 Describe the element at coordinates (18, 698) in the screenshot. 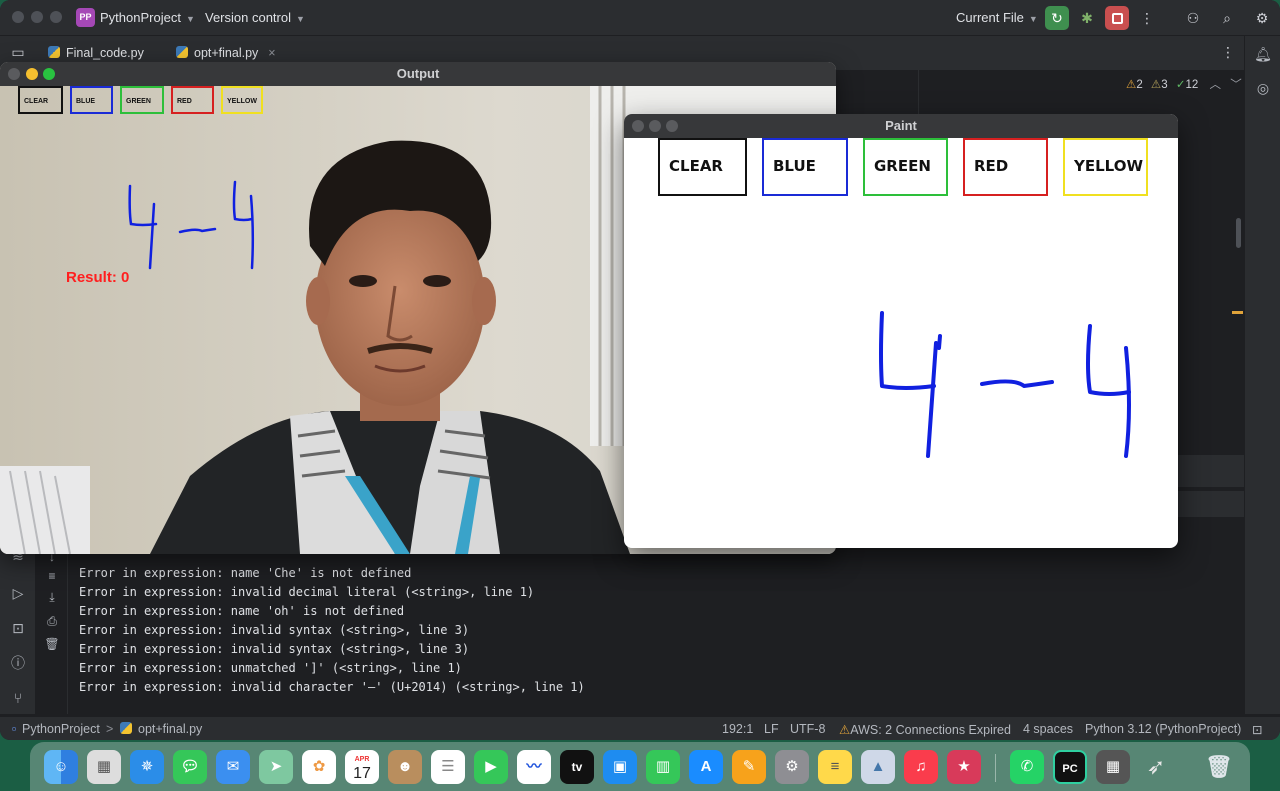

I see `git-branch-icon: ⑂` at that location.